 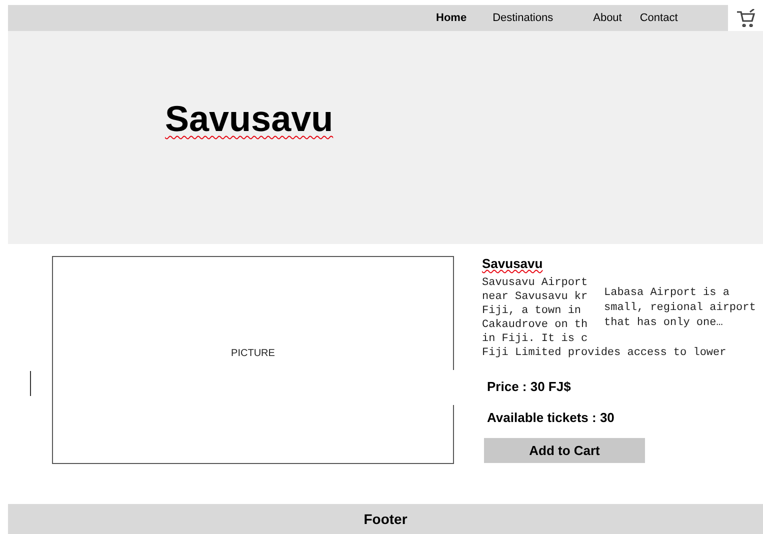 What do you see at coordinates (529, 387) in the screenshot?
I see `price-text: Price : 30 FJ$` at bounding box center [529, 387].